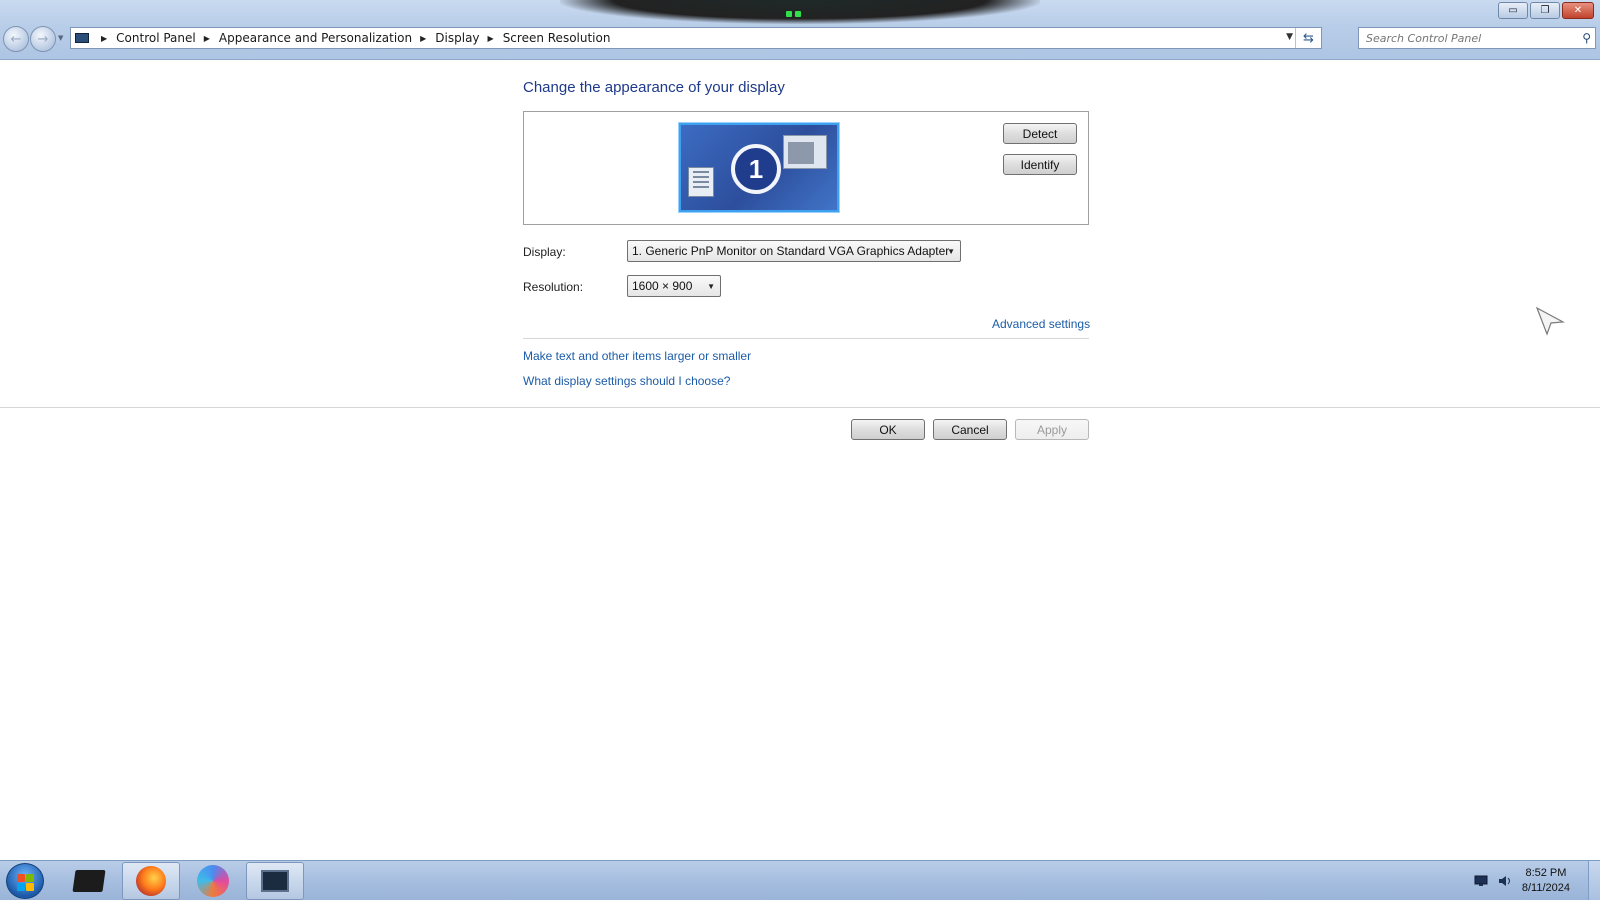 Image resolution: width=1600 pixels, height=900 pixels. I want to click on folder-icon, so click(89, 881).